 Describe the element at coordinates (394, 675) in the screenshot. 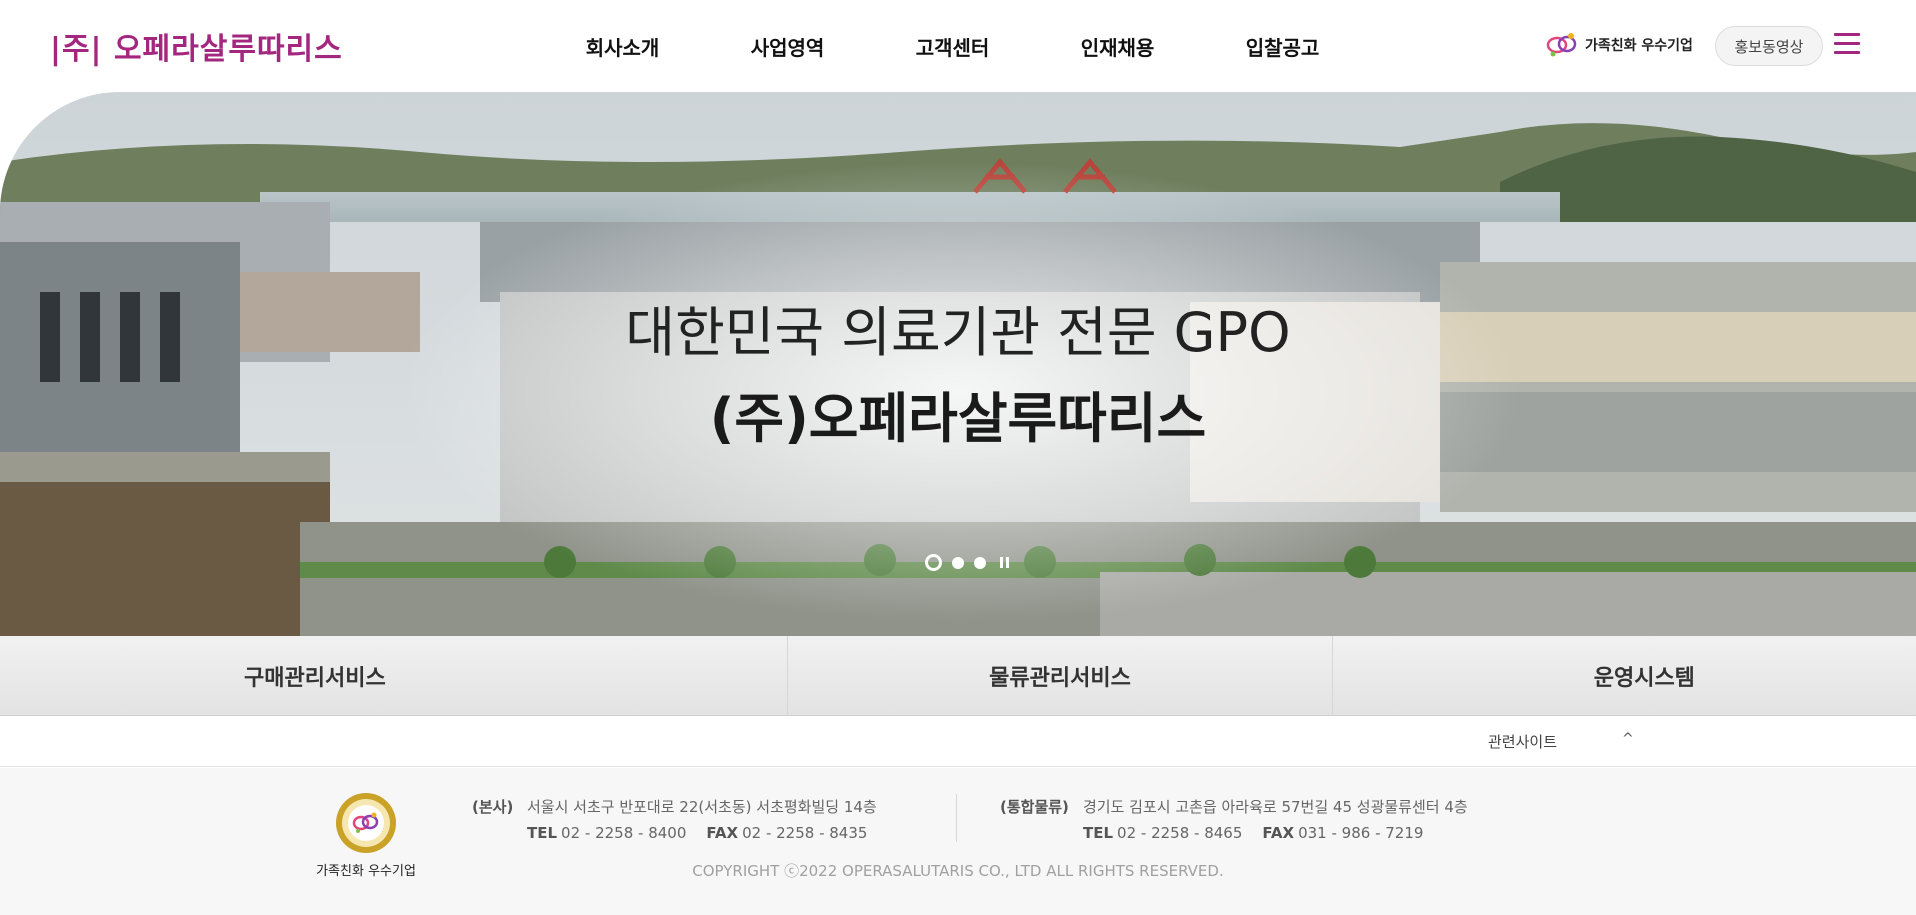

I see `service-purchase-management: 구매관리서비스` at that location.